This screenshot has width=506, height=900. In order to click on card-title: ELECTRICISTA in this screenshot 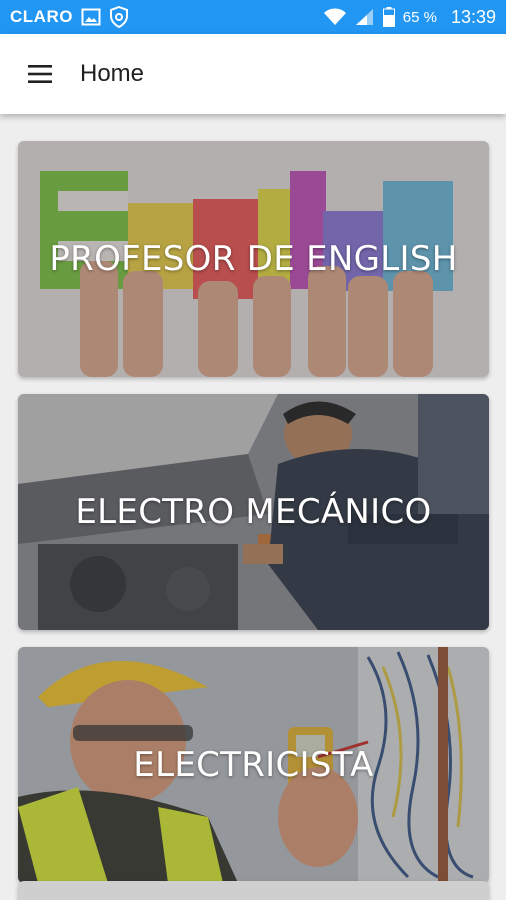, I will do `click(253, 765)`.